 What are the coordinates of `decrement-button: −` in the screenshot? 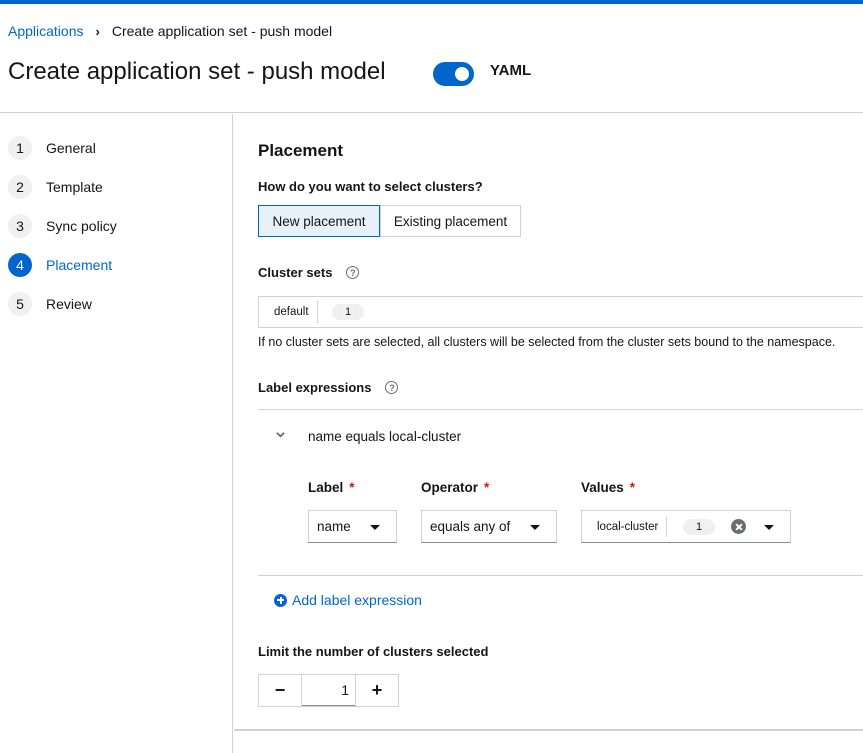 It's located at (280, 690).